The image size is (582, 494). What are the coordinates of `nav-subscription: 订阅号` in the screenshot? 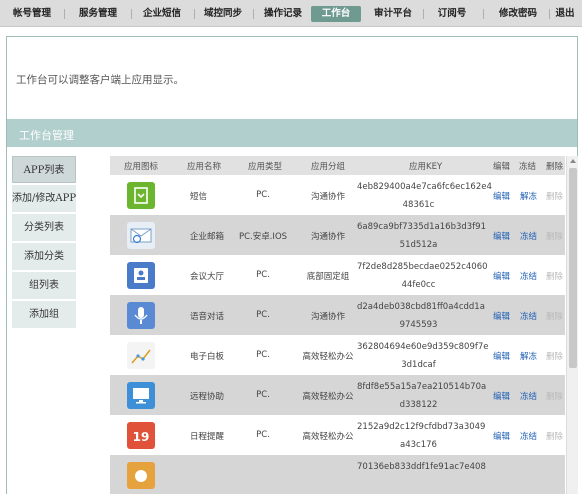 It's located at (452, 14).